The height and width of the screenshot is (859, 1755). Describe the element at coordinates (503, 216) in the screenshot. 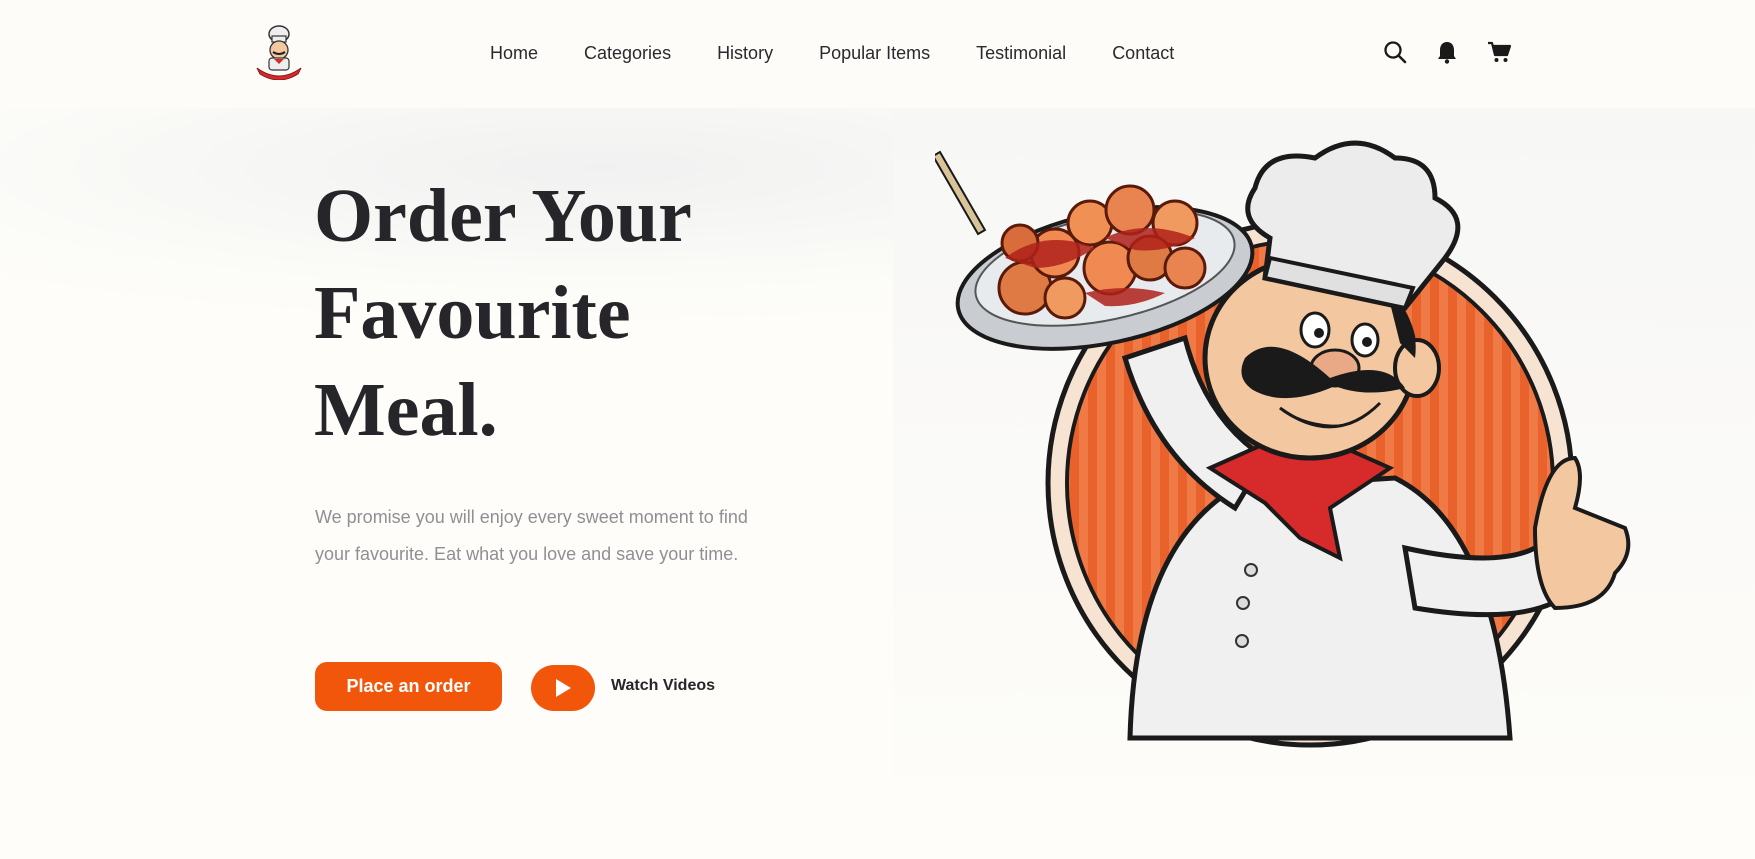

I see `headline-line-1: Order Your` at that location.